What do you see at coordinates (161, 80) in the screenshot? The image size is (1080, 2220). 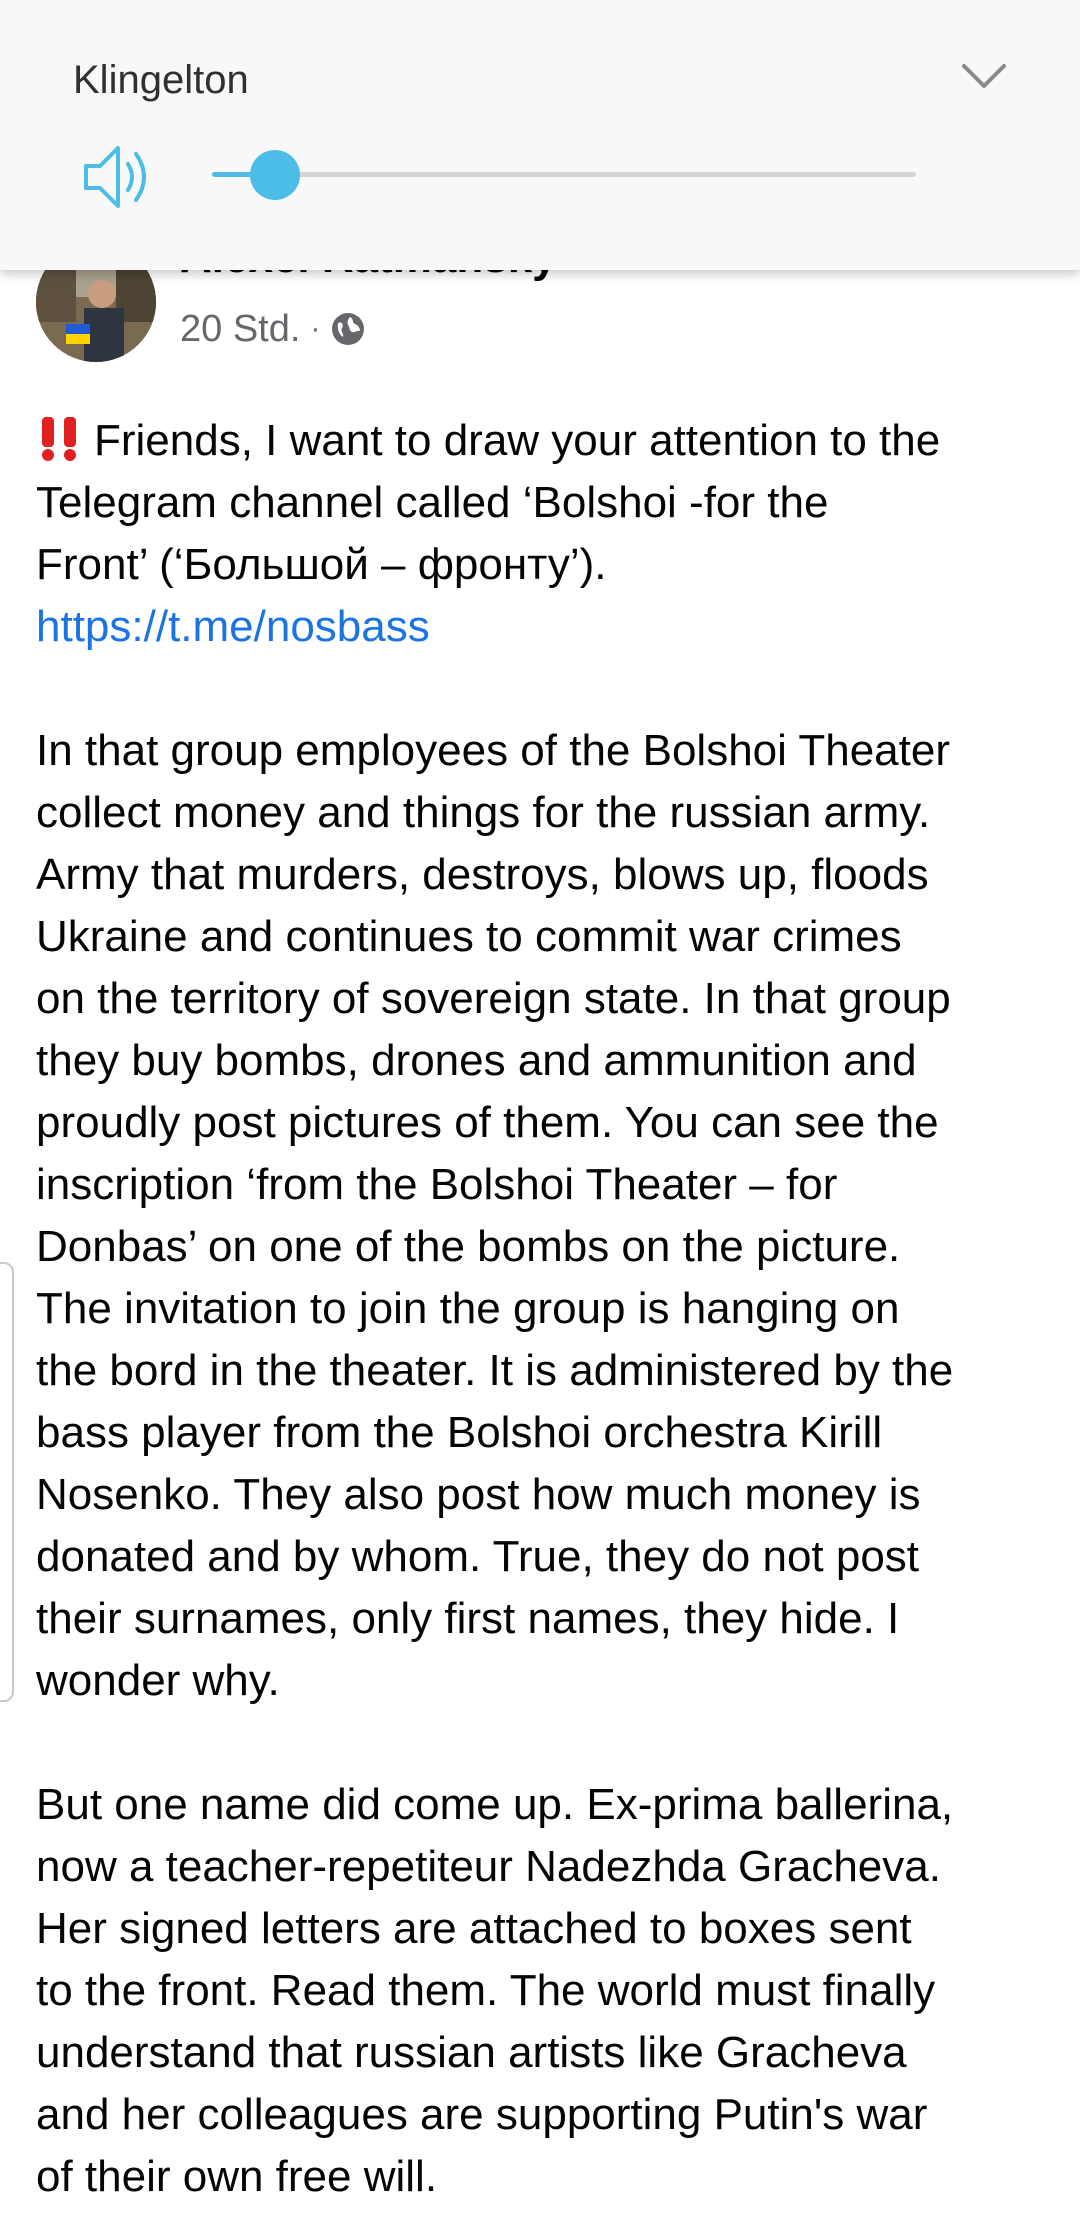 I see `volume-stream-label: Klingelton` at bounding box center [161, 80].